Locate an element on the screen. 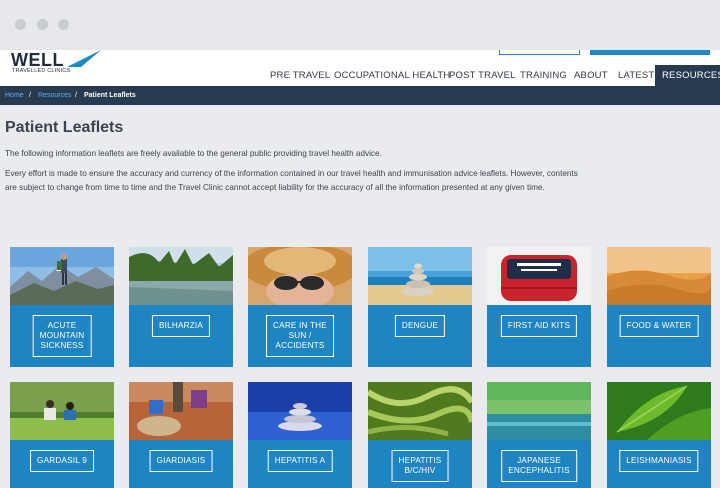  window-maximize-dot is located at coordinates (63, 24).